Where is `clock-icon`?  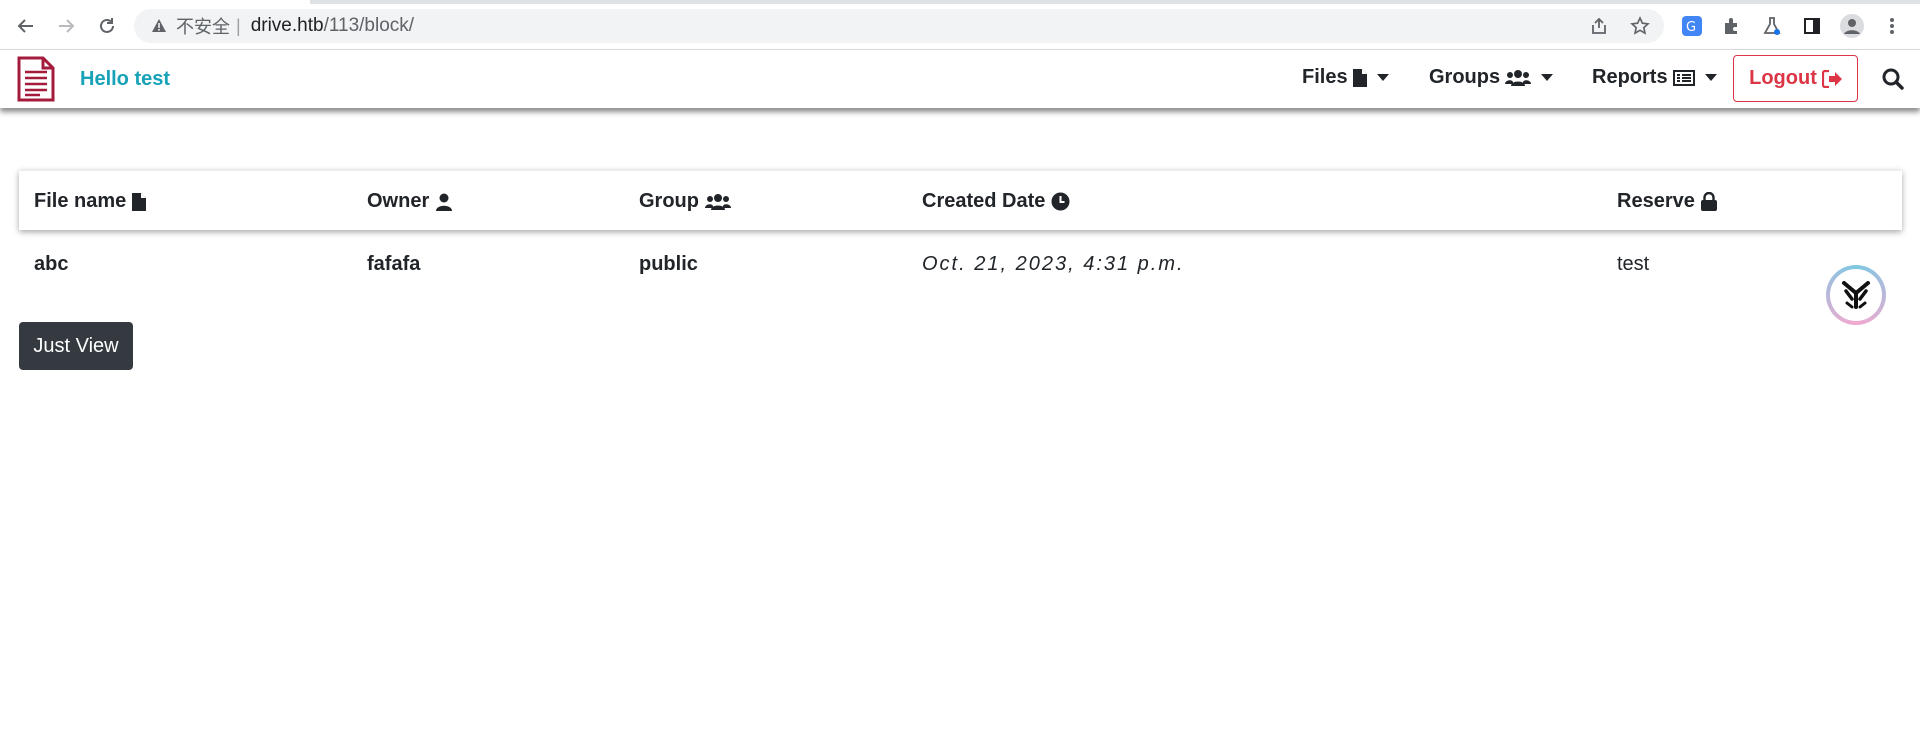 clock-icon is located at coordinates (1060, 201).